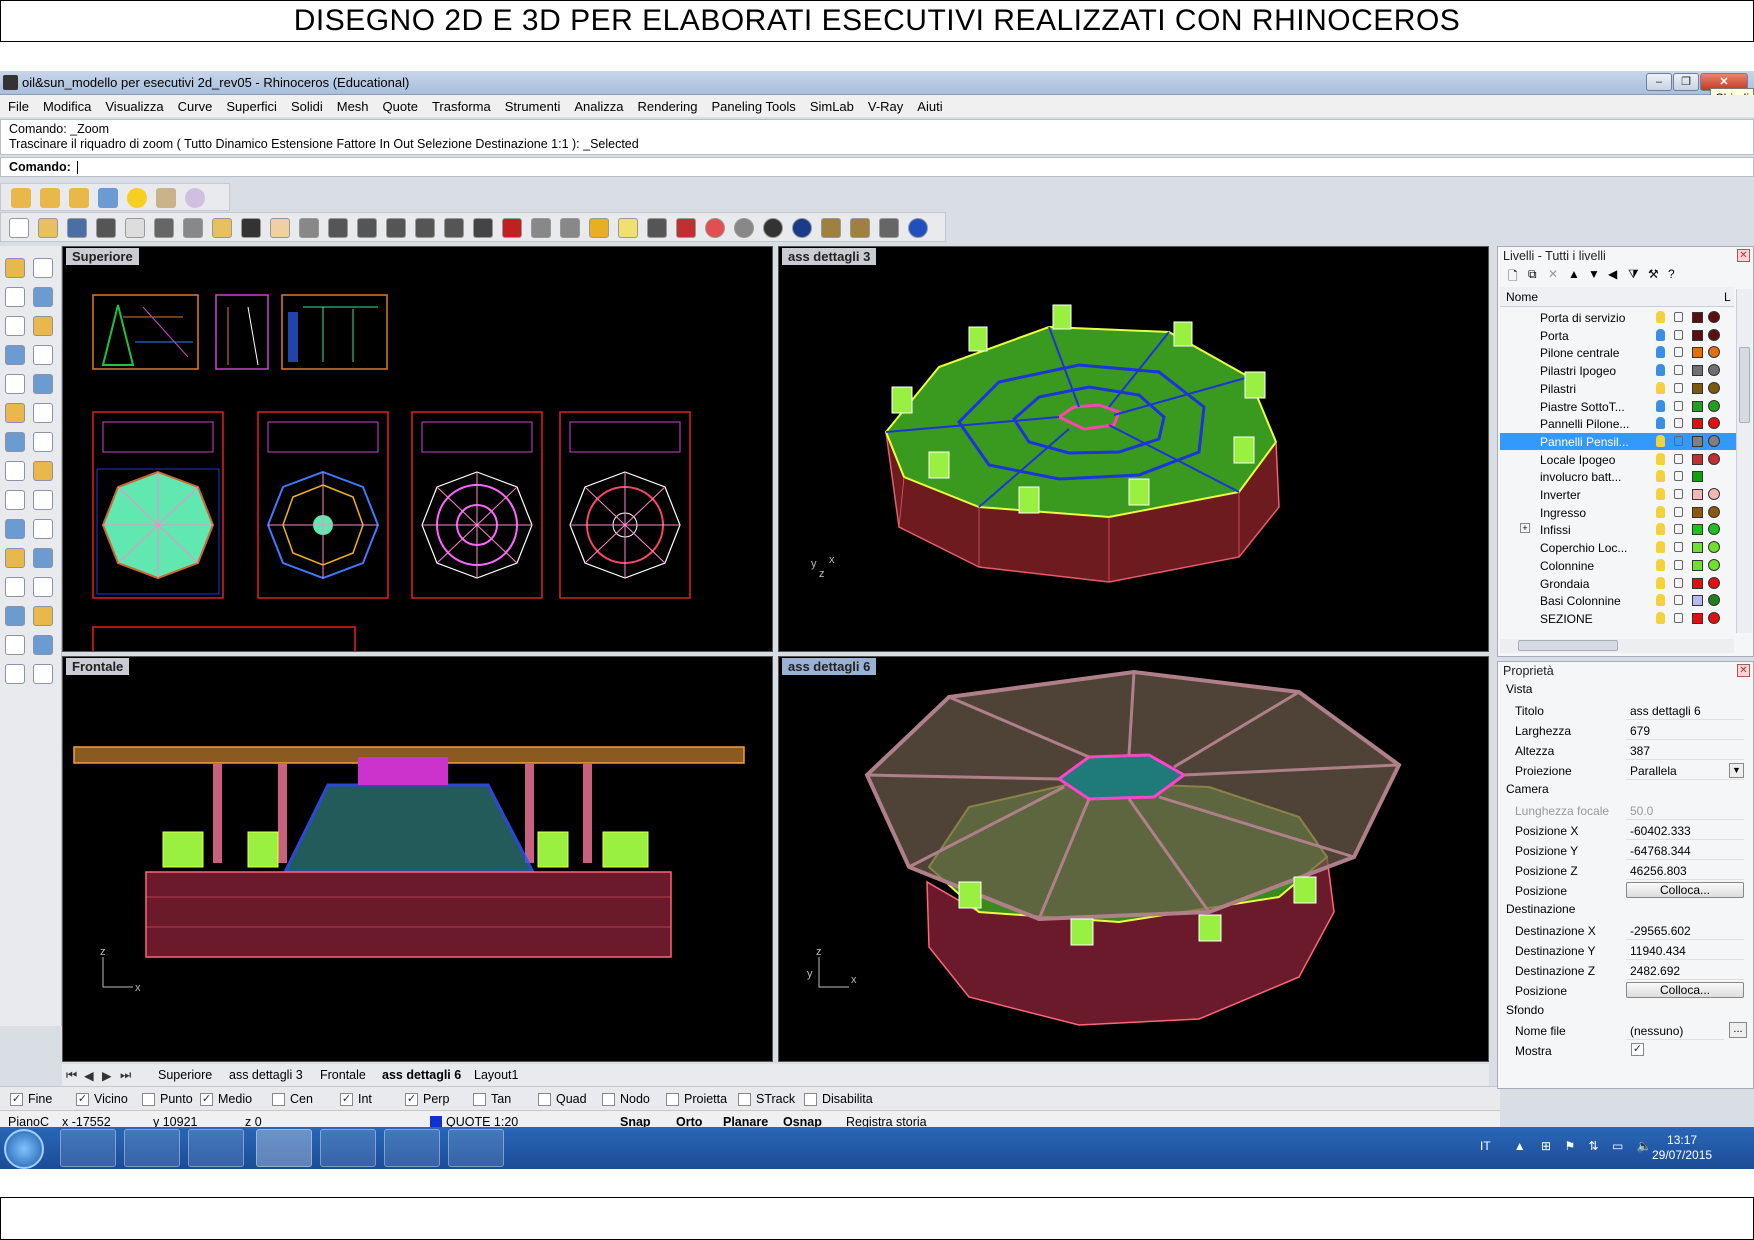 This screenshot has width=1754, height=1240. I want to click on zoom-window-icon, so click(367, 228).